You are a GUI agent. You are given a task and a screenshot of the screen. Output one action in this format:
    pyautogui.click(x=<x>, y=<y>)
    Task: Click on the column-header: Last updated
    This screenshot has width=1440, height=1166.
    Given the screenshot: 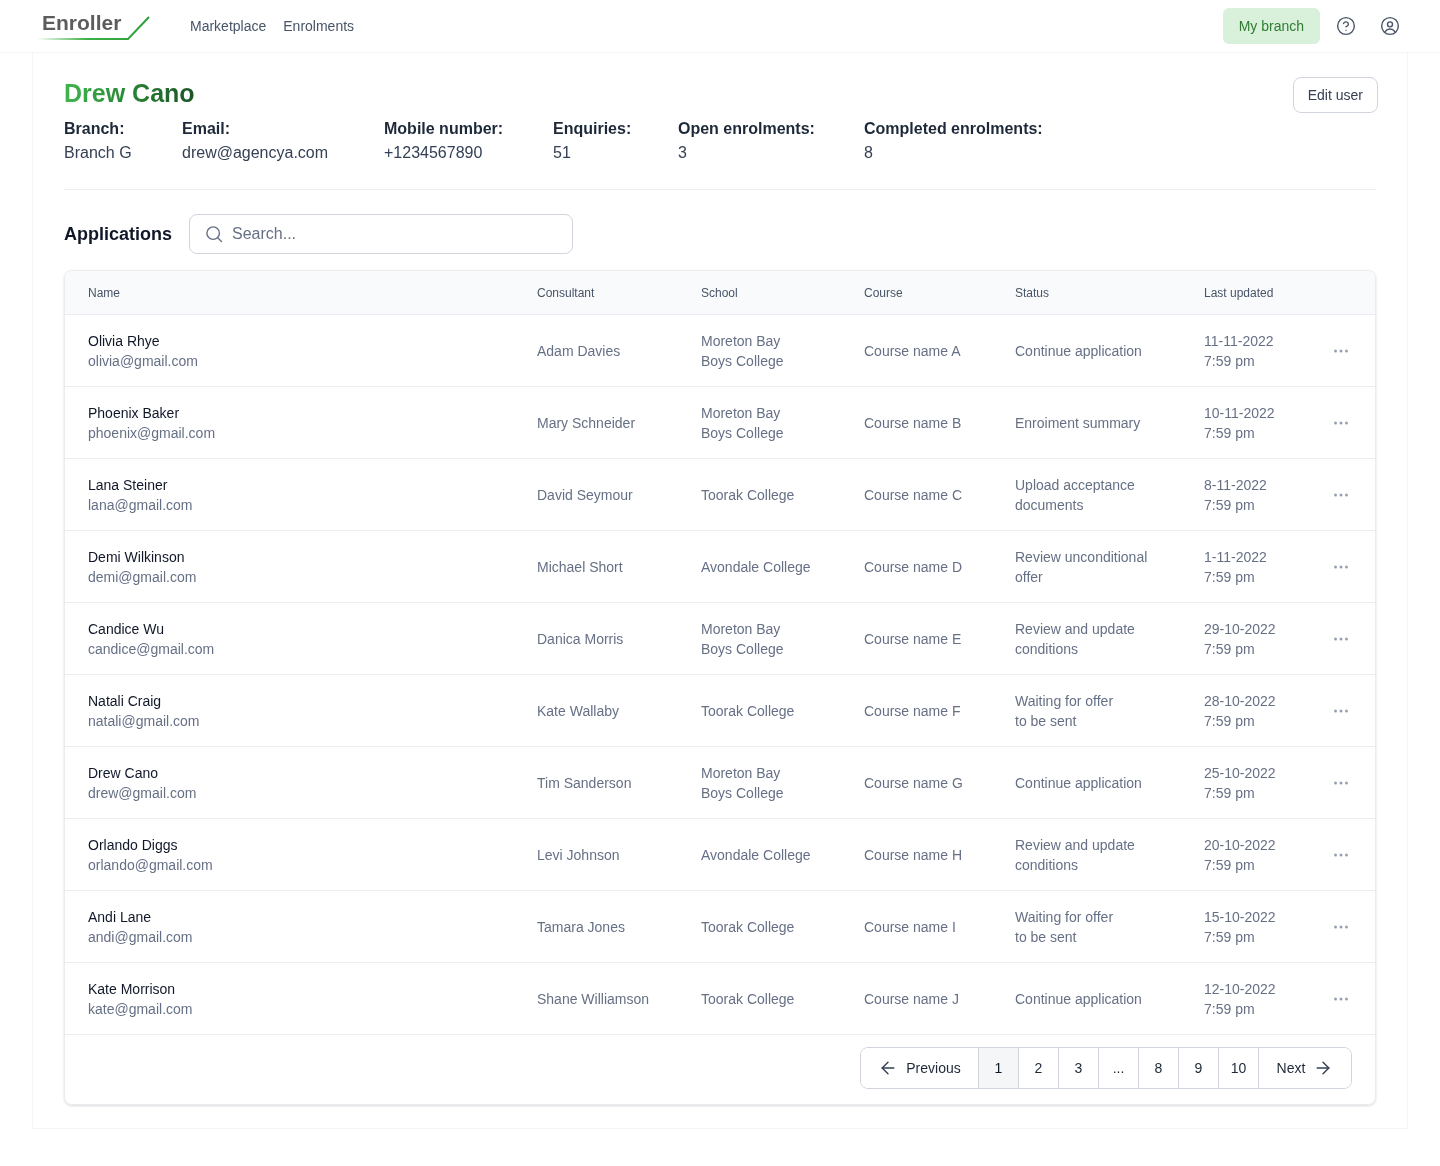 What is the action you would take?
    pyautogui.click(x=1239, y=293)
    